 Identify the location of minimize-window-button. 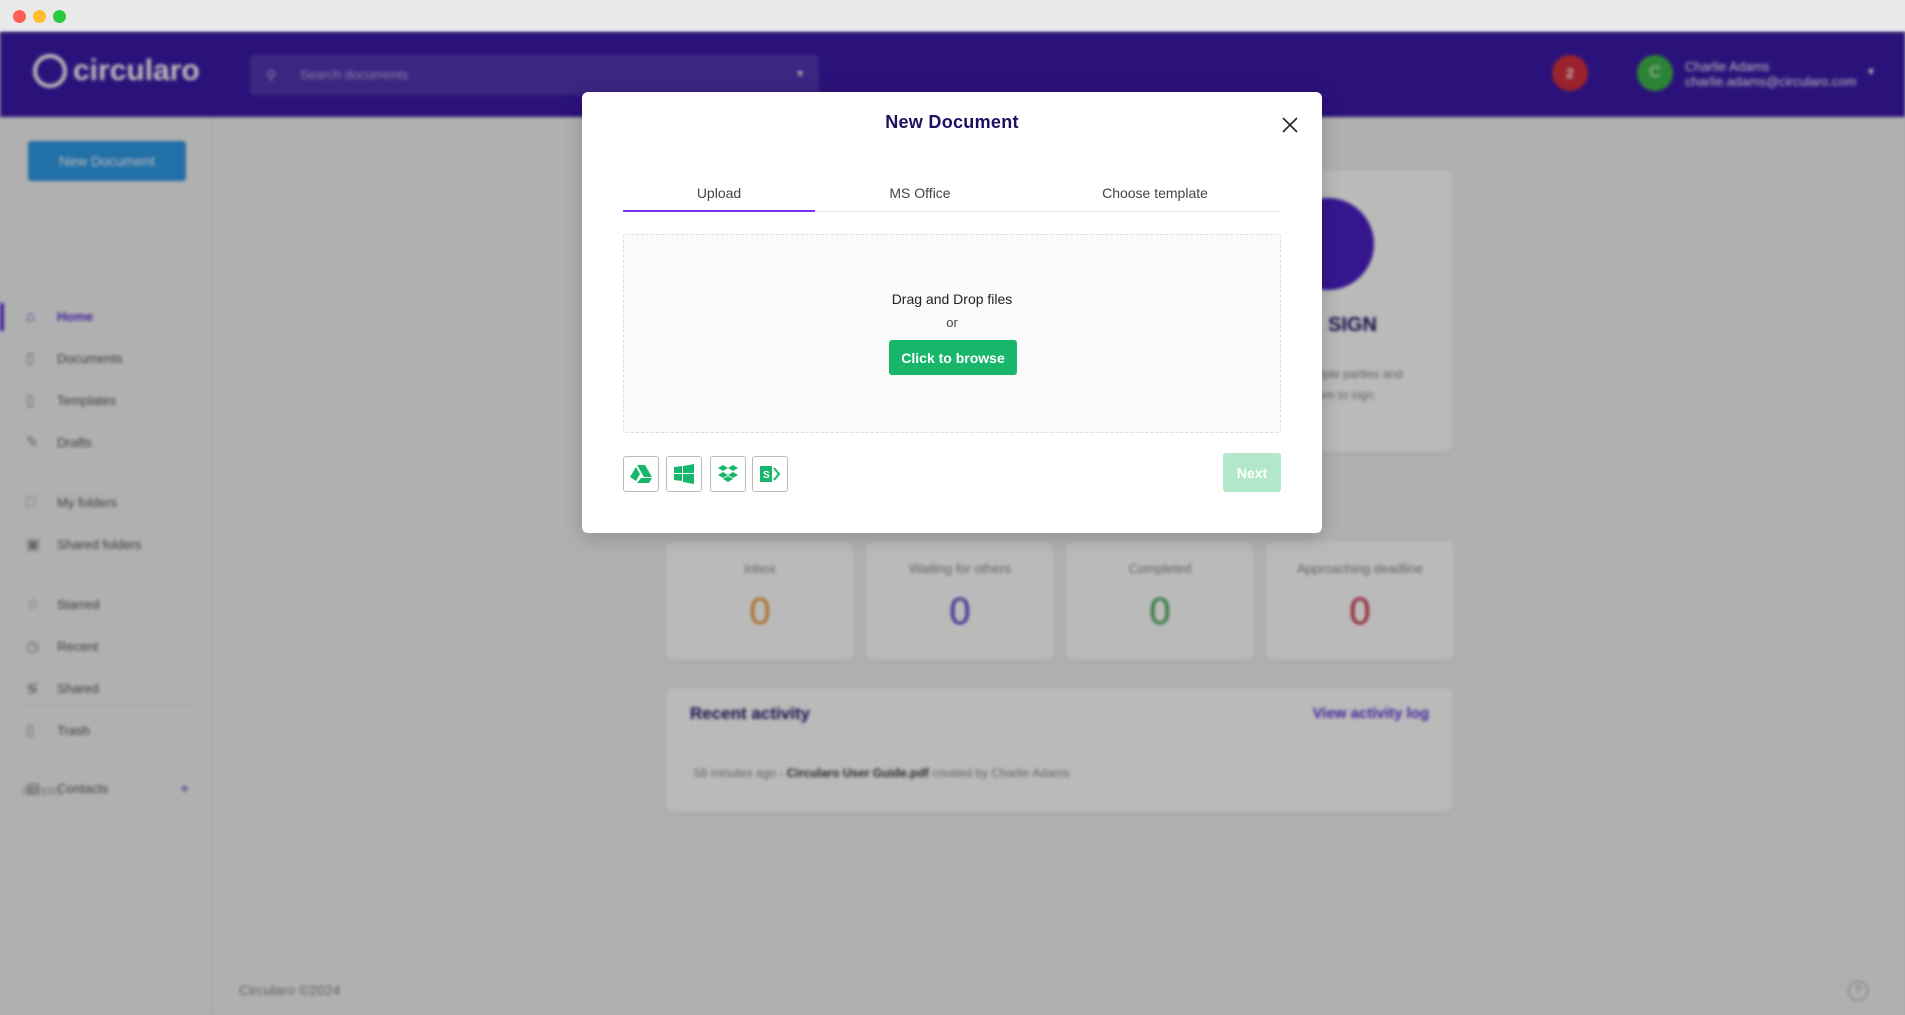
(39, 16).